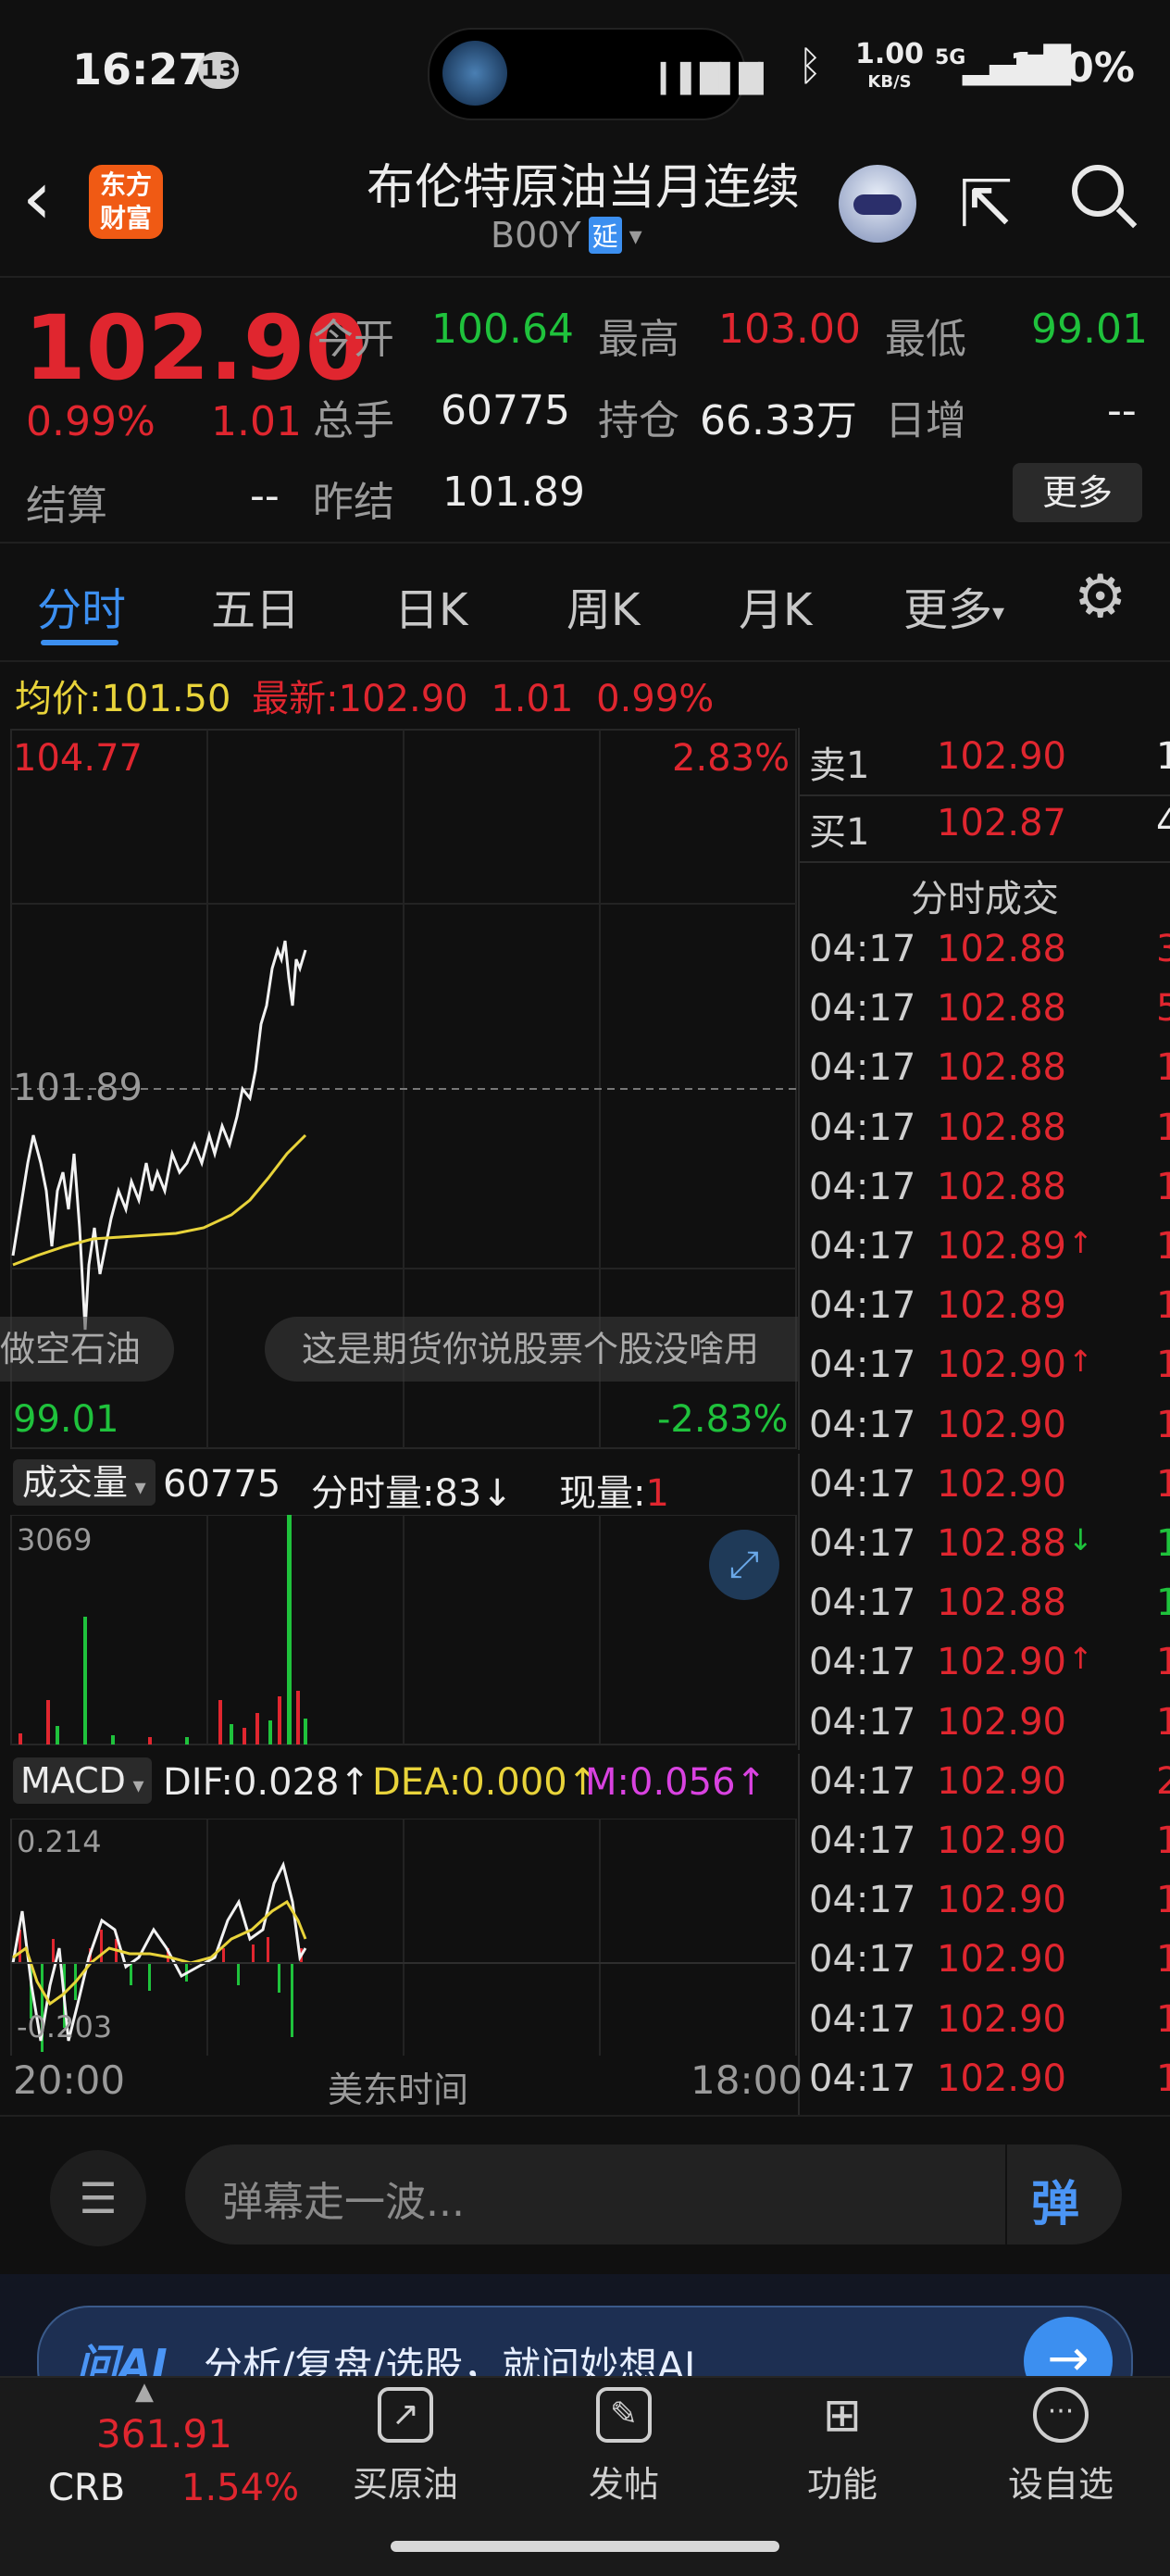  Describe the element at coordinates (497, 1493) in the screenshot. I see `arrow-down-icon: ↓` at that location.